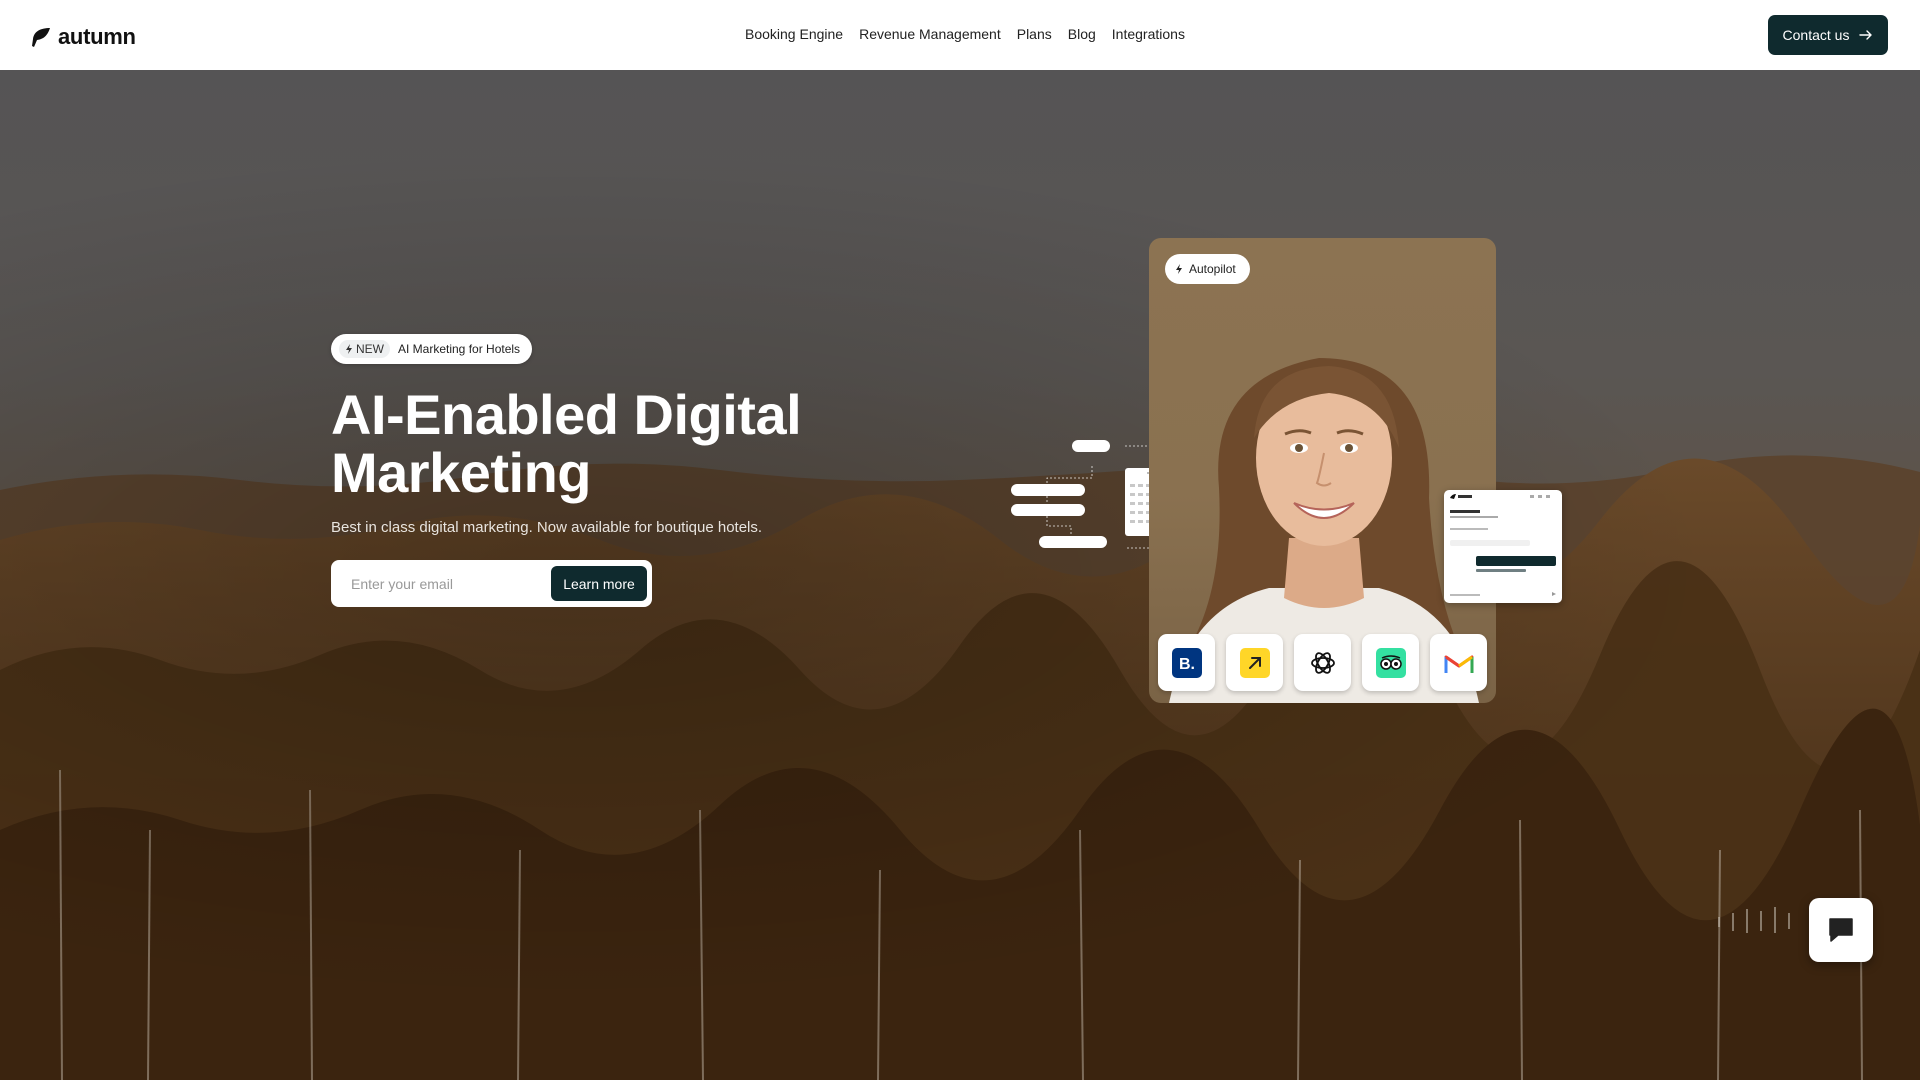 This screenshot has height=1080, width=1920. I want to click on integration-icons-row: B., so click(1322, 662).